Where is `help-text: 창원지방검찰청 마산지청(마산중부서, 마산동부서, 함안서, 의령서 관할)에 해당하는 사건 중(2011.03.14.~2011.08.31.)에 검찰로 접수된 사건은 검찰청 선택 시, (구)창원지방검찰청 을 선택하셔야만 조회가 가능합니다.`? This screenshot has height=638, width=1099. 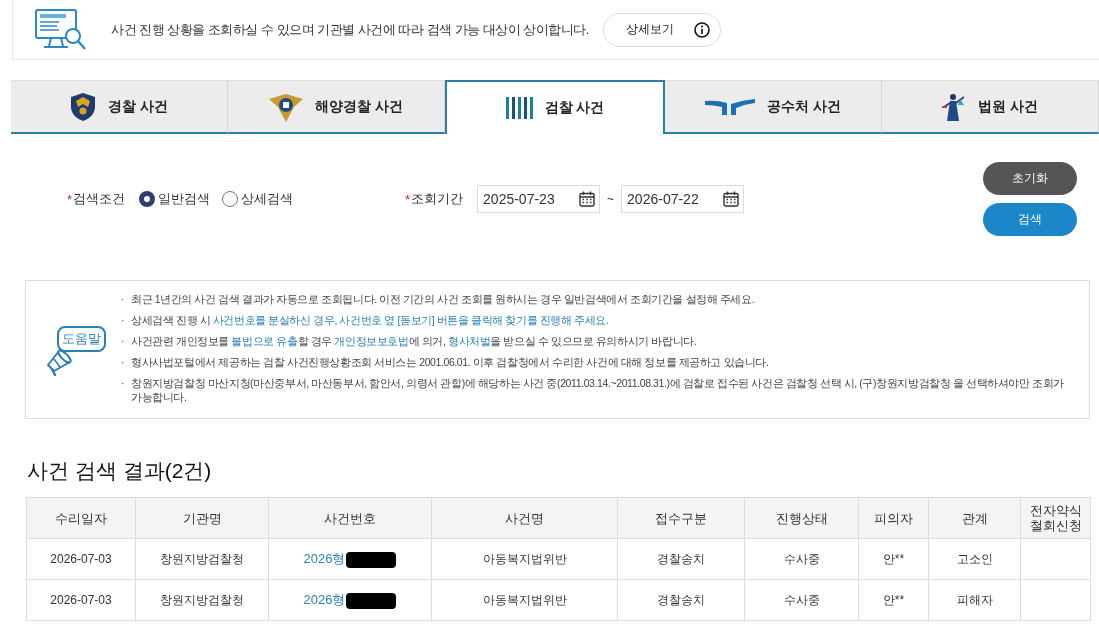 help-text: 창원지방검찰청 마산지청(마산중부서, 마산동부서, 함안서, 의령서 관할)에 해당하는 사건 중(2011.03.14.~2011.08.31.)에 검찰로 접수된 사건은 검찰청 선택 시, (구)창원지방검찰청 을 선택하셔야만 조회가 가능합니다. is located at coordinates (598, 390).